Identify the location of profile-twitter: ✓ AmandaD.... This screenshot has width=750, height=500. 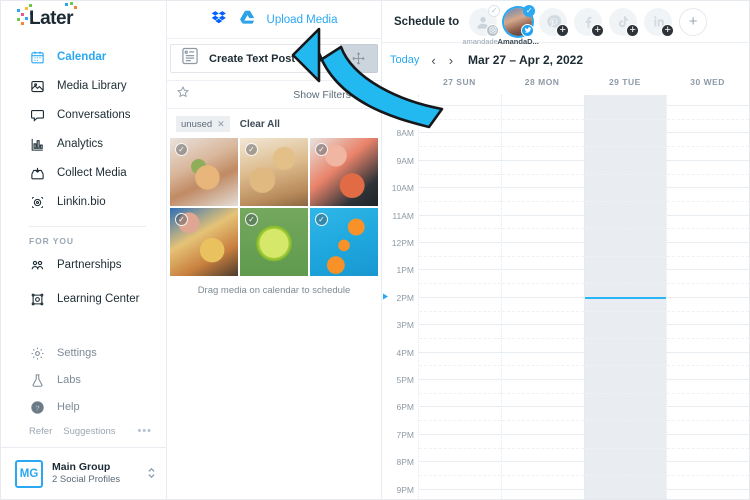
(518, 25).